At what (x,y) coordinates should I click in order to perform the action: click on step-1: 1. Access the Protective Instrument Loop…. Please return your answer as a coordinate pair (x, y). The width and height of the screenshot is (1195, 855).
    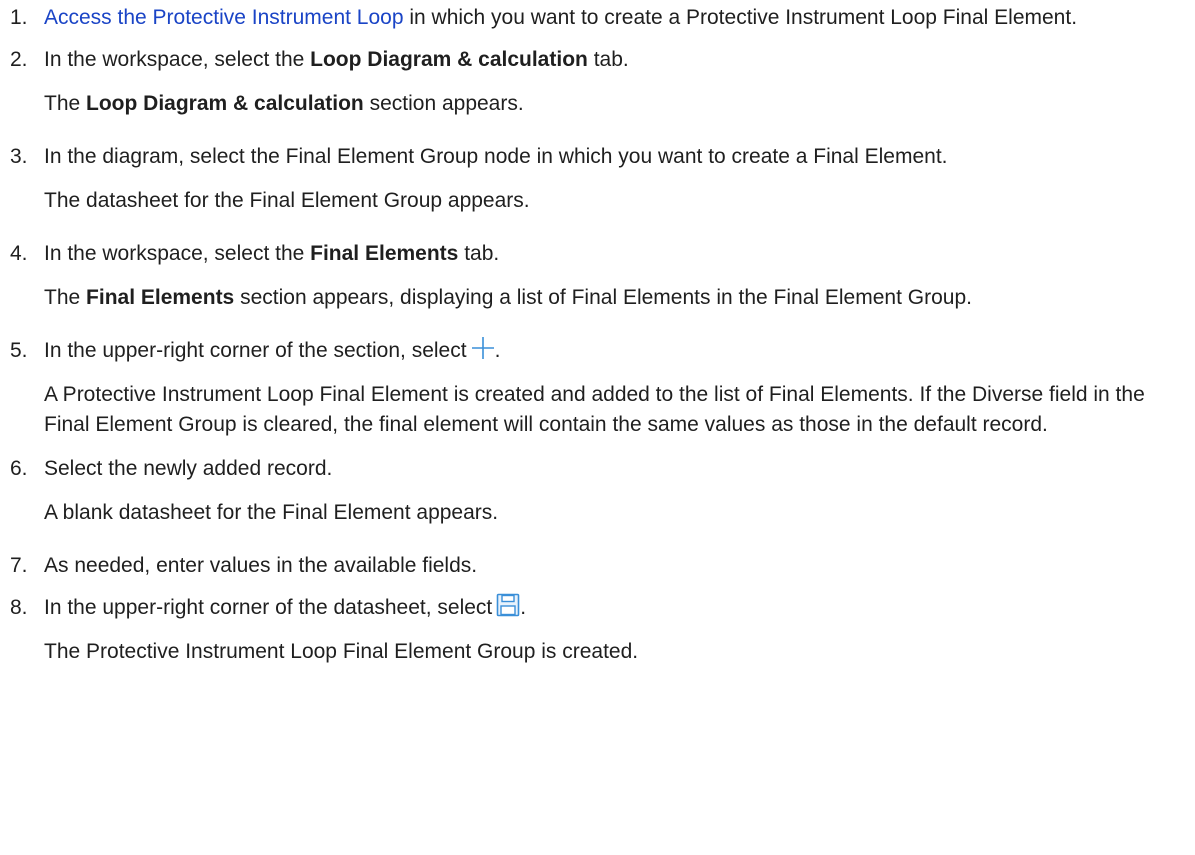
    Looking at the image, I should click on (597, 18).